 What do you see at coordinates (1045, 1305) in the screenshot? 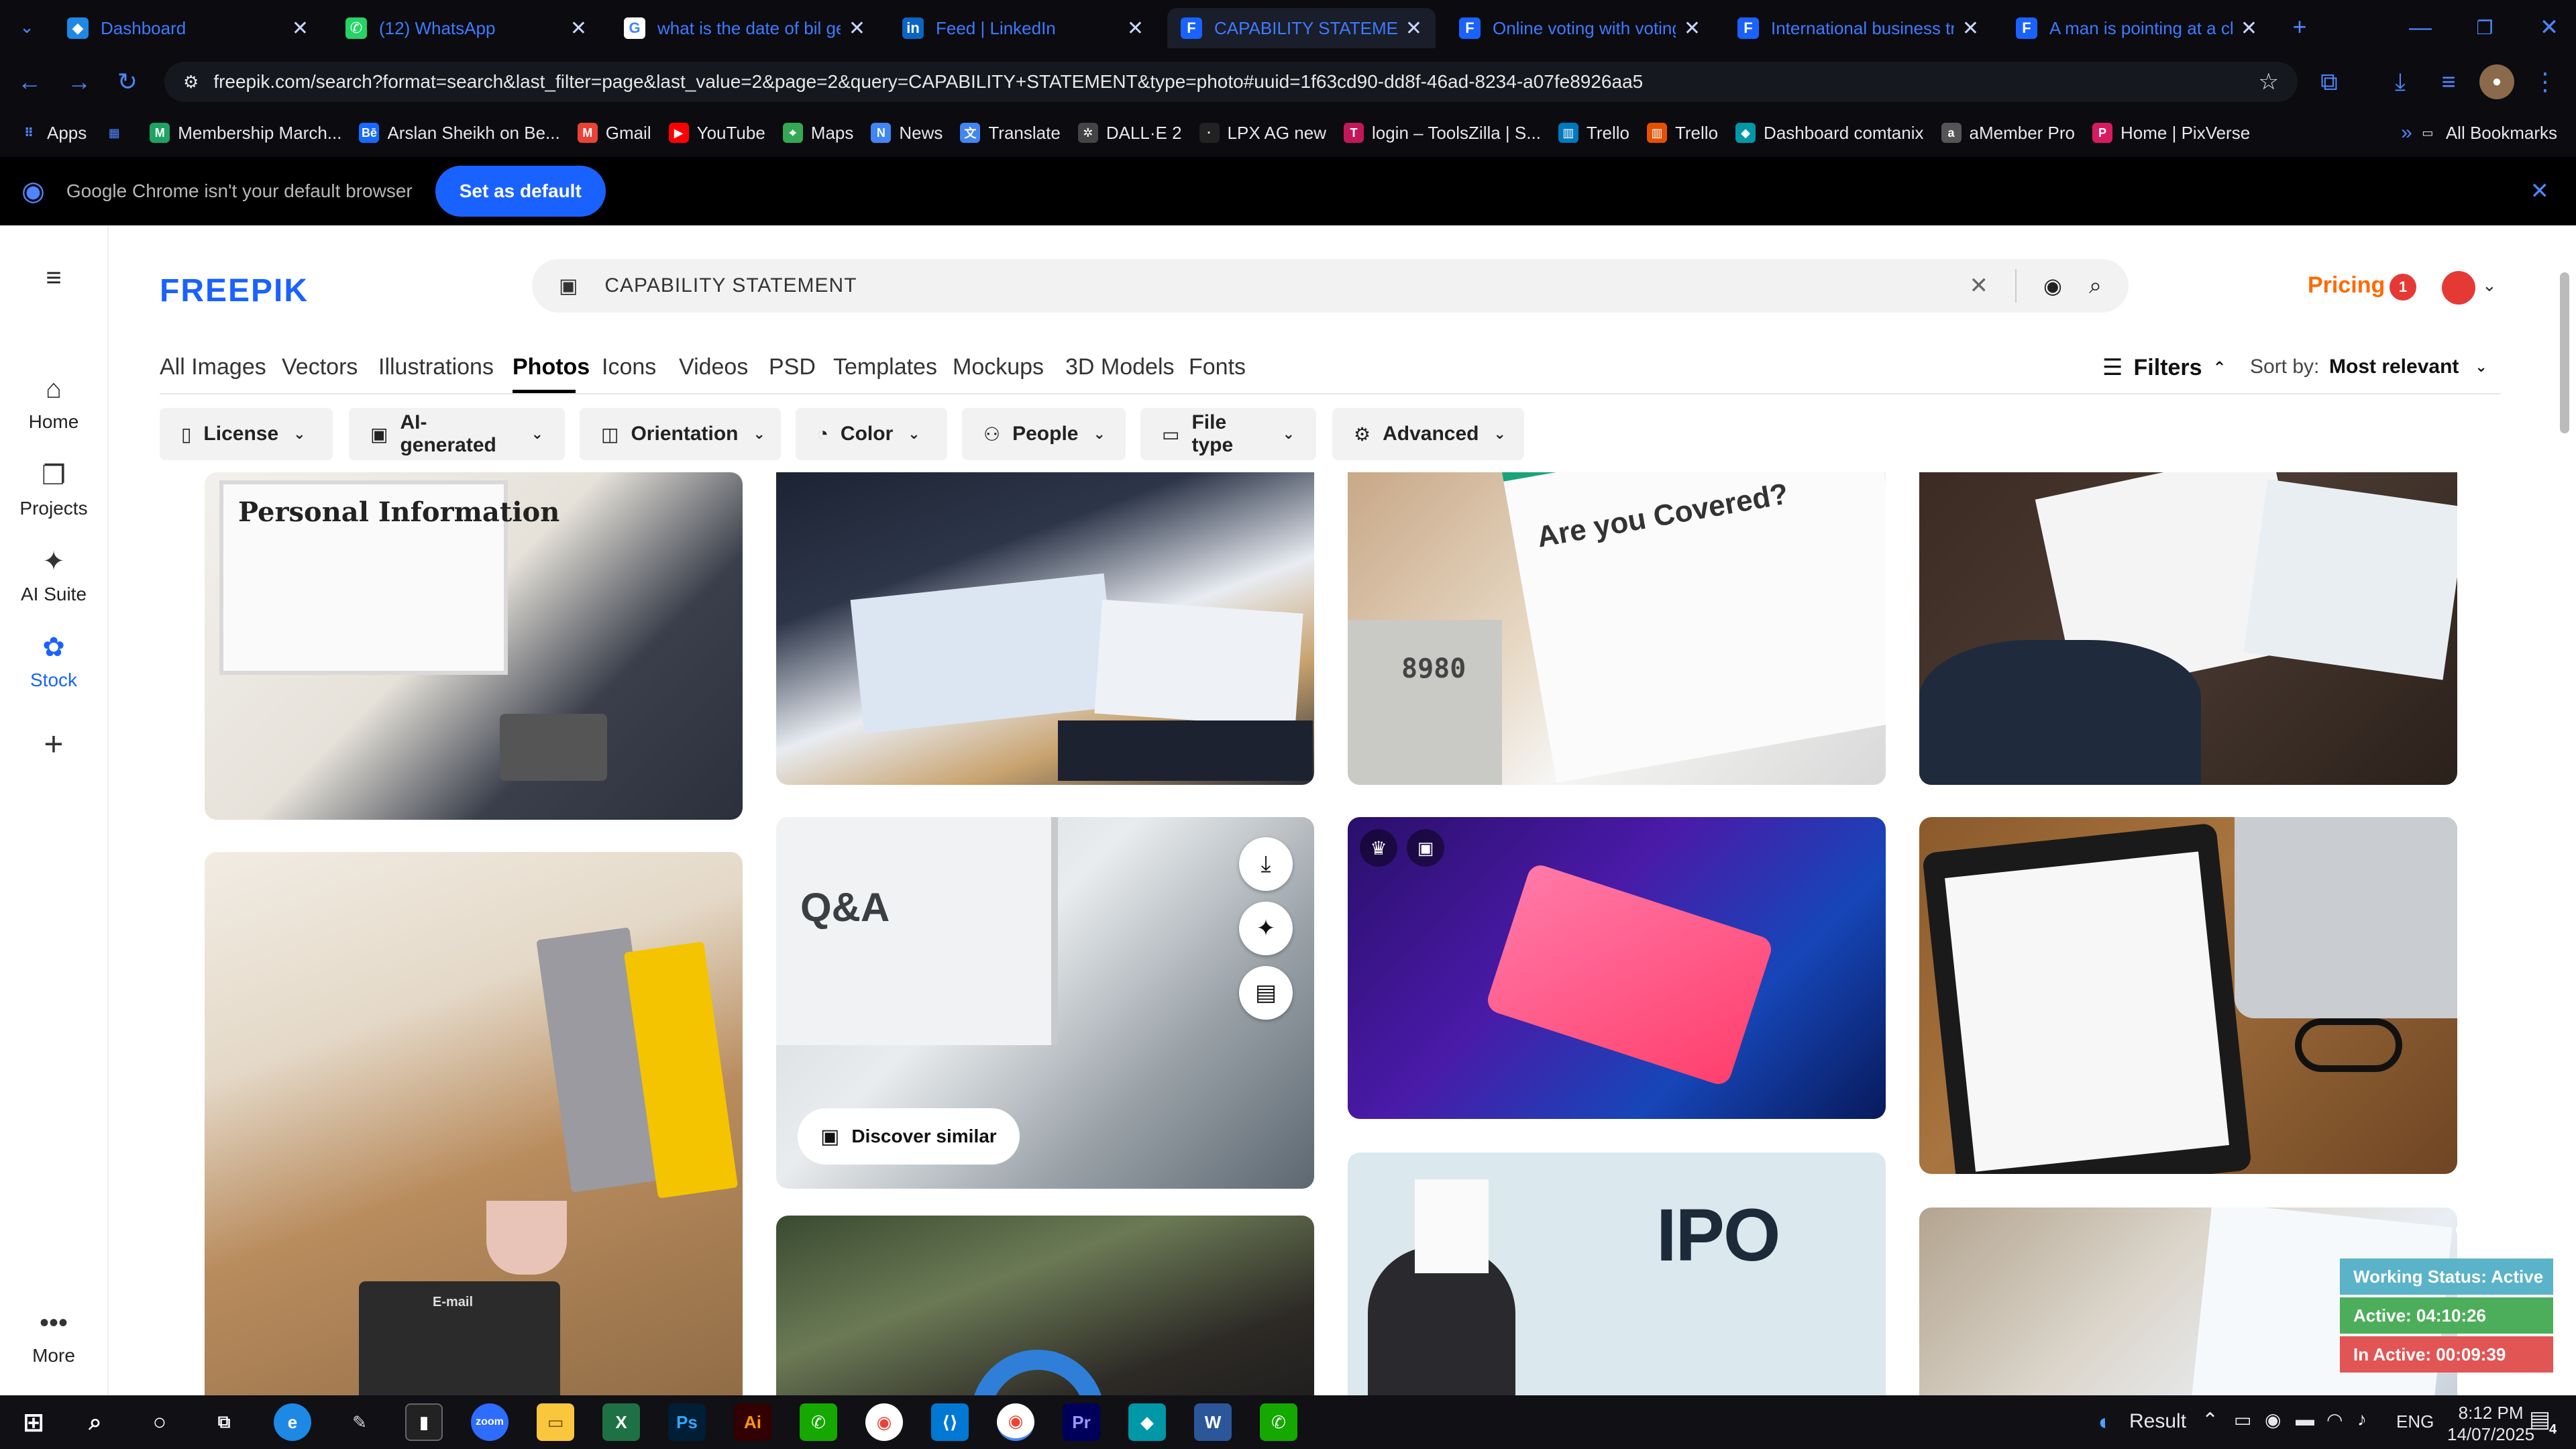
I see `photo-team-meeting` at bounding box center [1045, 1305].